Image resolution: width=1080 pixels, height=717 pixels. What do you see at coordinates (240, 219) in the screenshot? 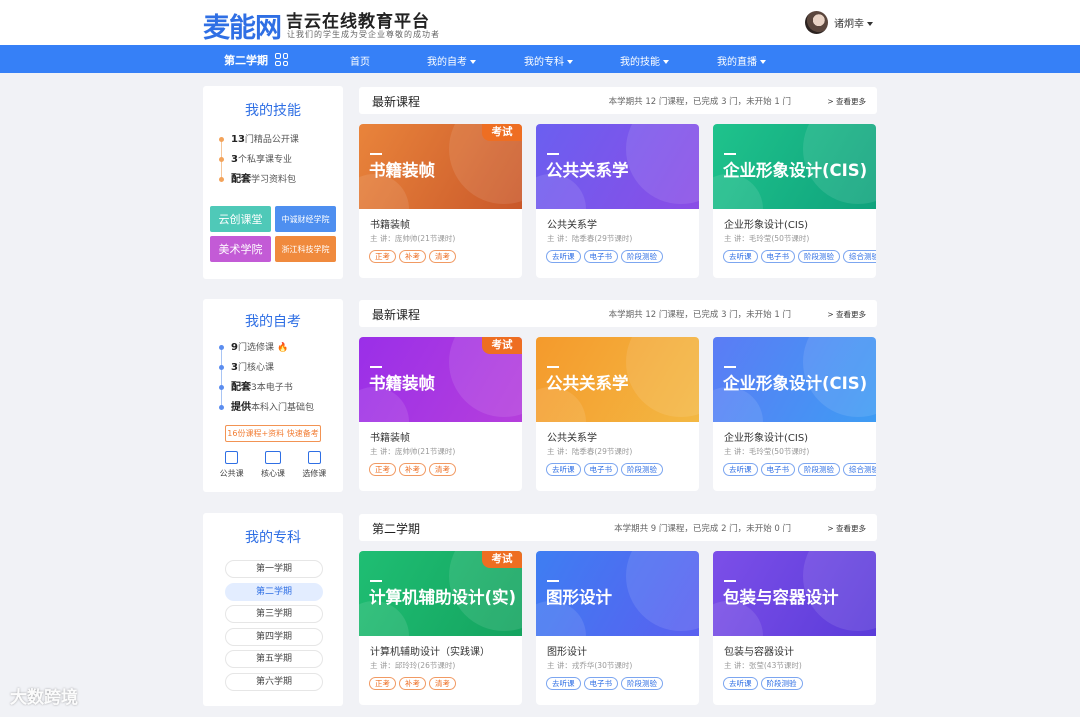
I see `partner-logo: 云创课堂` at bounding box center [240, 219].